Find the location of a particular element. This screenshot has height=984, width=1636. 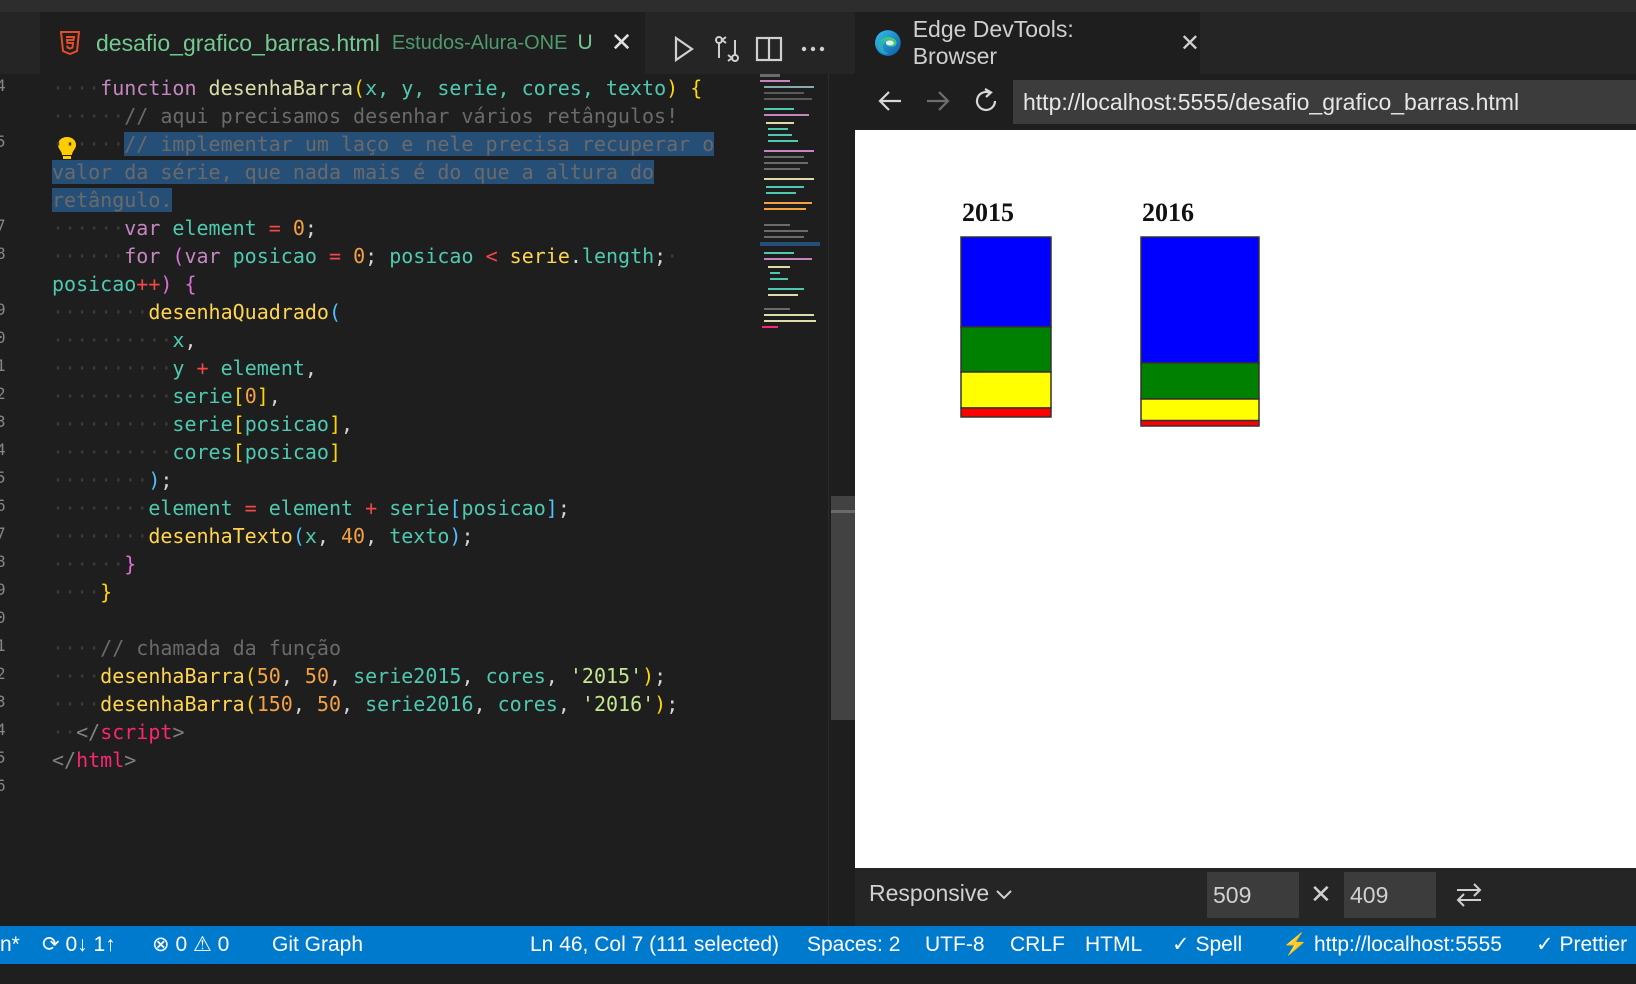

code-comment: // chamada da função is located at coordinates (220, 648).